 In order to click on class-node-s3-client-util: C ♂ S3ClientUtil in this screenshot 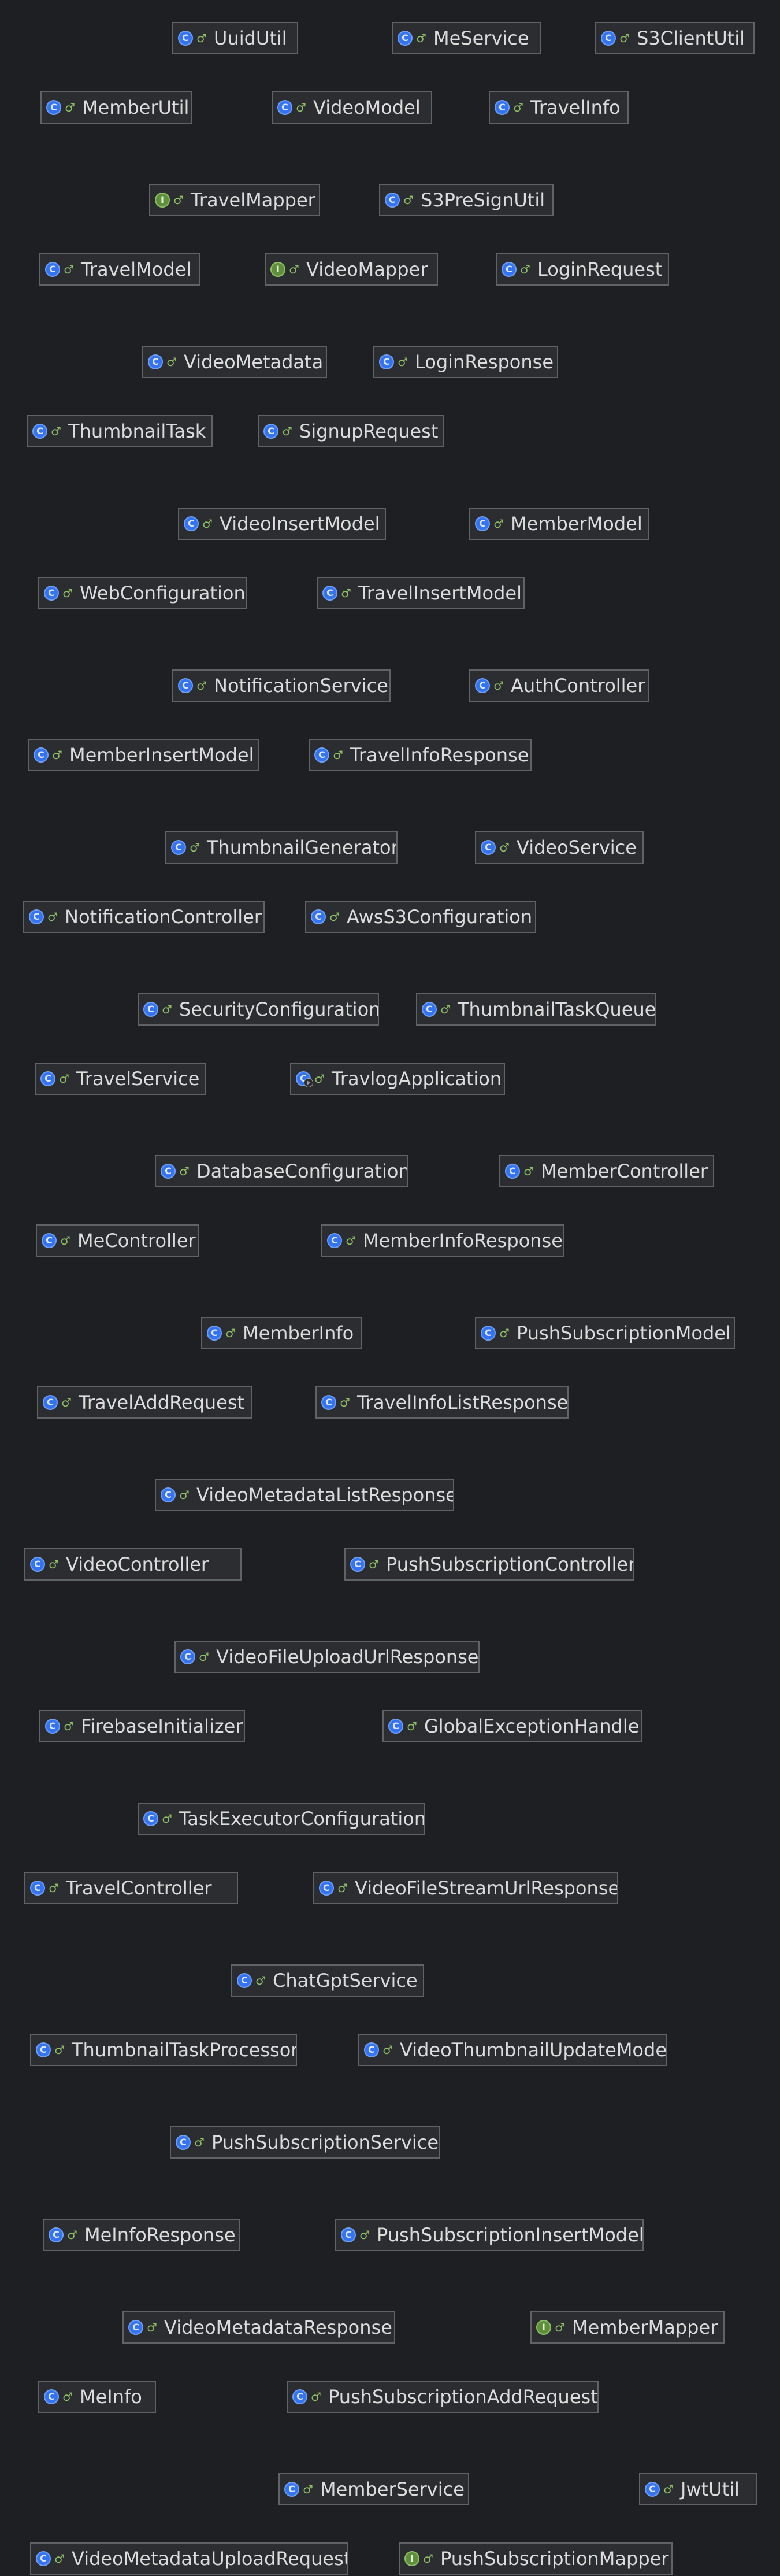, I will do `click(675, 38)`.